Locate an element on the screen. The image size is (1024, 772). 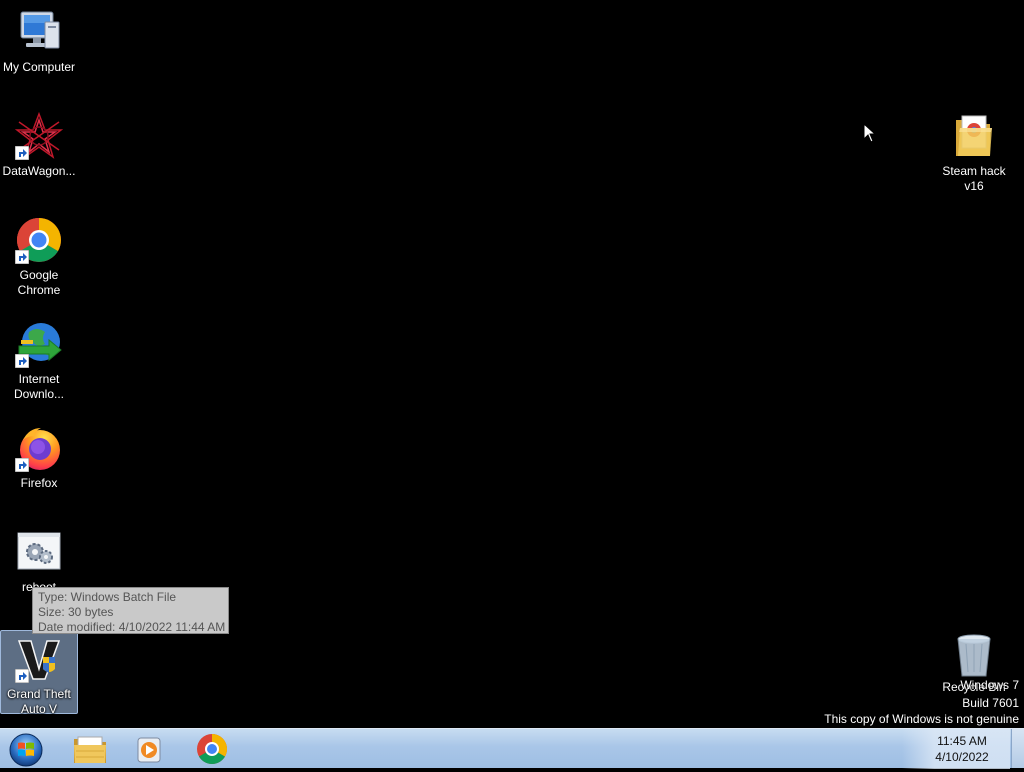
mouse-cursor-icon is located at coordinates (869, 133).